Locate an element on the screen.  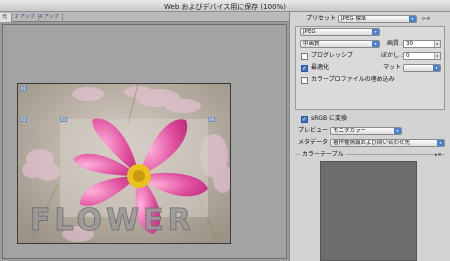
preset-select: JPEG 標準 ▾ is located at coordinates (377, 19).